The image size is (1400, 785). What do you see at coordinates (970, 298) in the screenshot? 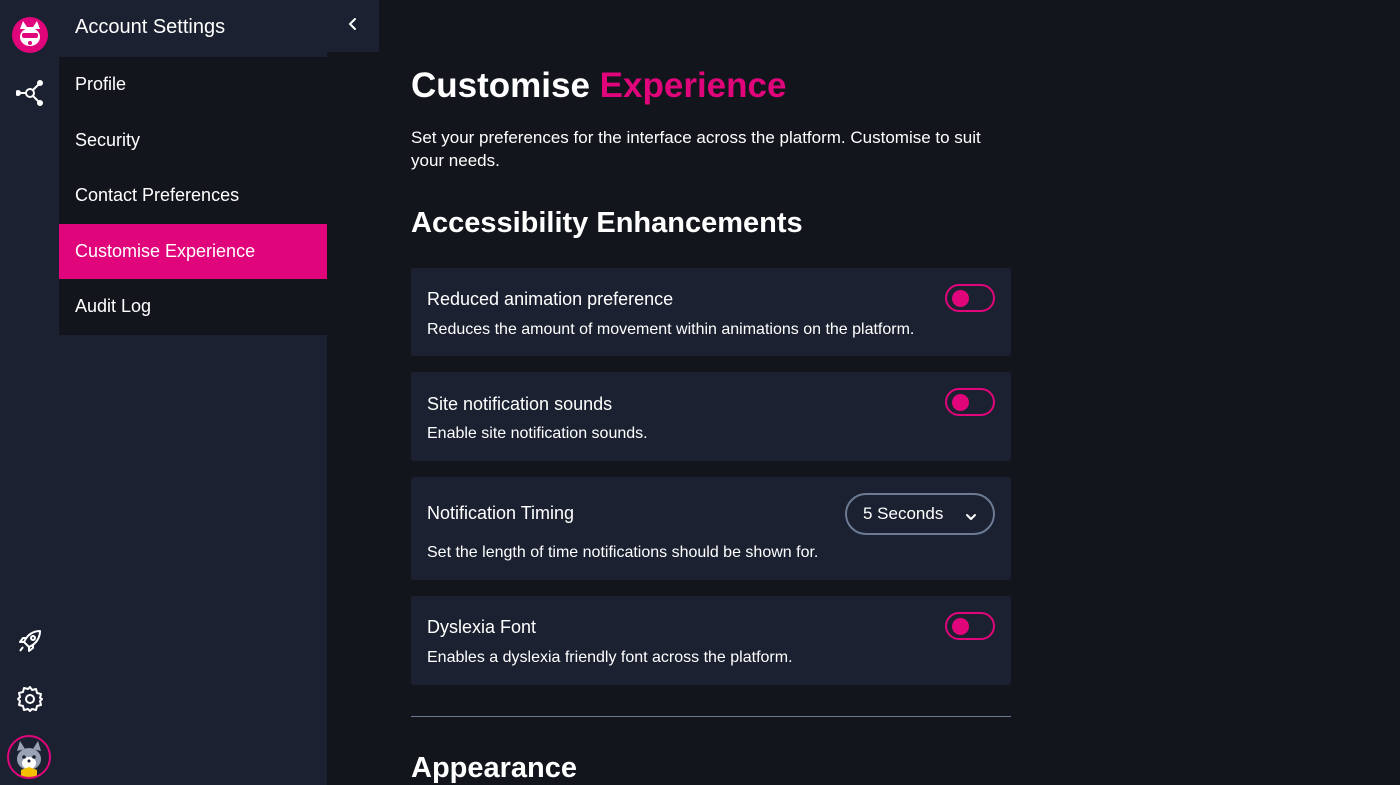
I see `reduced-animation-toggle` at bounding box center [970, 298].